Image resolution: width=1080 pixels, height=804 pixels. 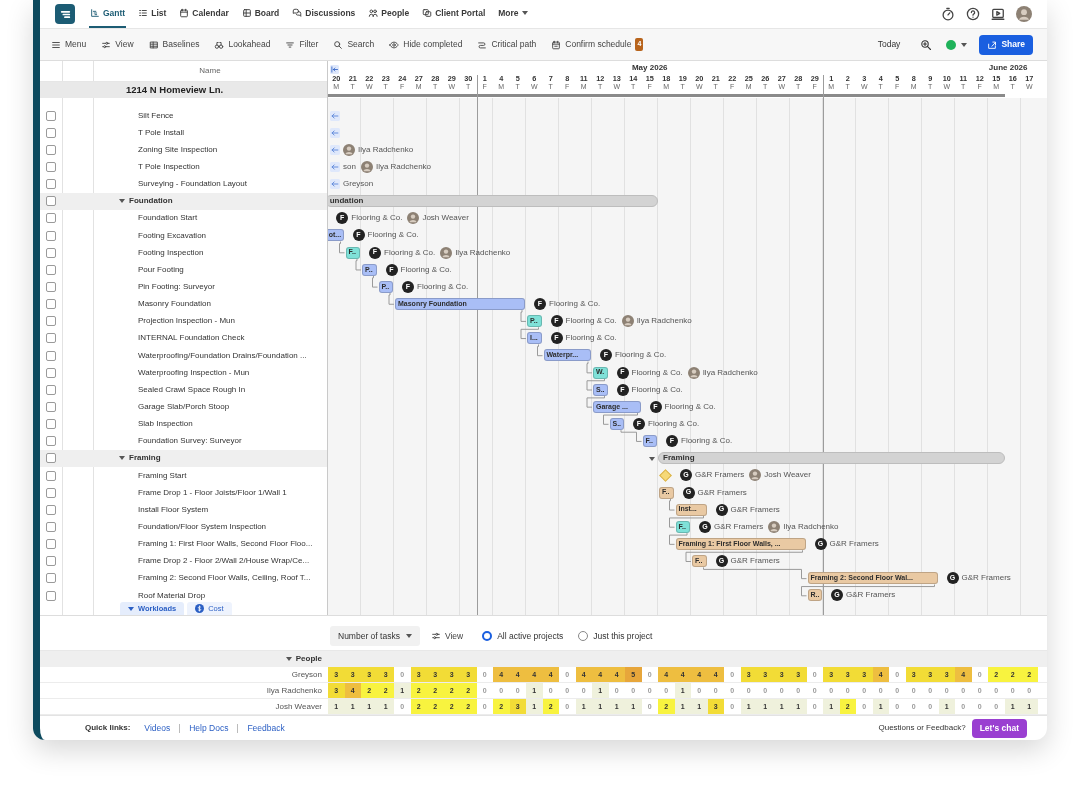 What do you see at coordinates (242, 44) in the screenshot?
I see `toolbar-button: Lookahead` at bounding box center [242, 44].